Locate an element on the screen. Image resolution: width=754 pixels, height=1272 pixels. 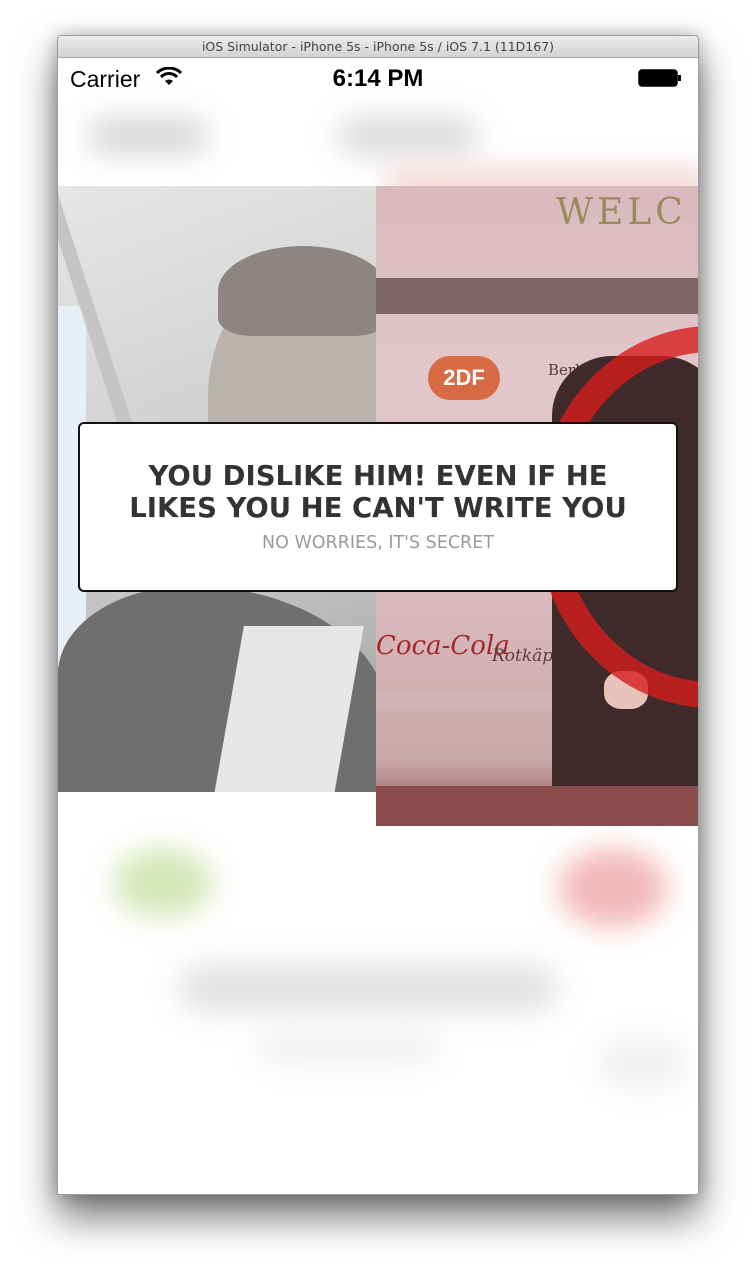
status-bar: Carrier 6:14 PM is located at coordinates (378, 78).